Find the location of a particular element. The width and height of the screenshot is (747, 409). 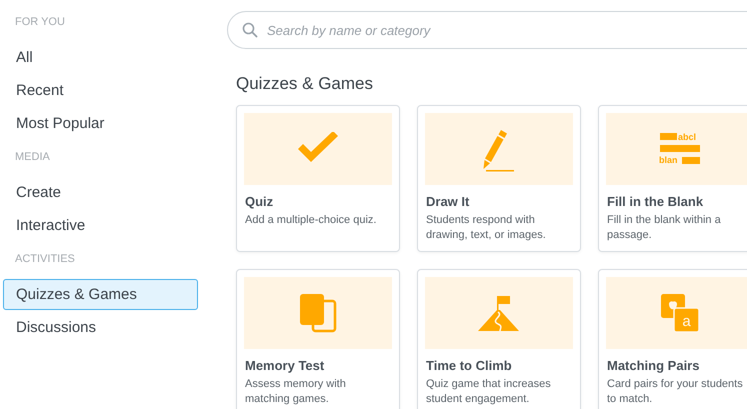

mountain-flag-icon is located at coordinates (499, 313).